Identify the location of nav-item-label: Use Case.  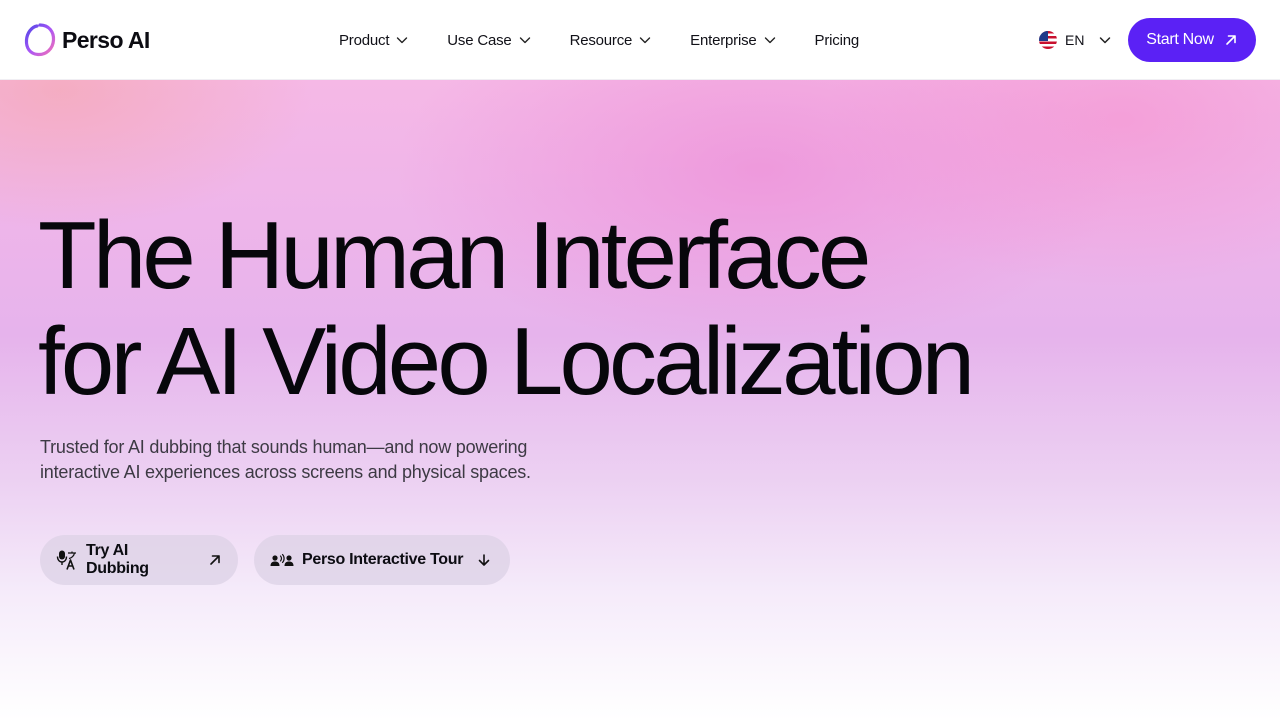
(479, 40).